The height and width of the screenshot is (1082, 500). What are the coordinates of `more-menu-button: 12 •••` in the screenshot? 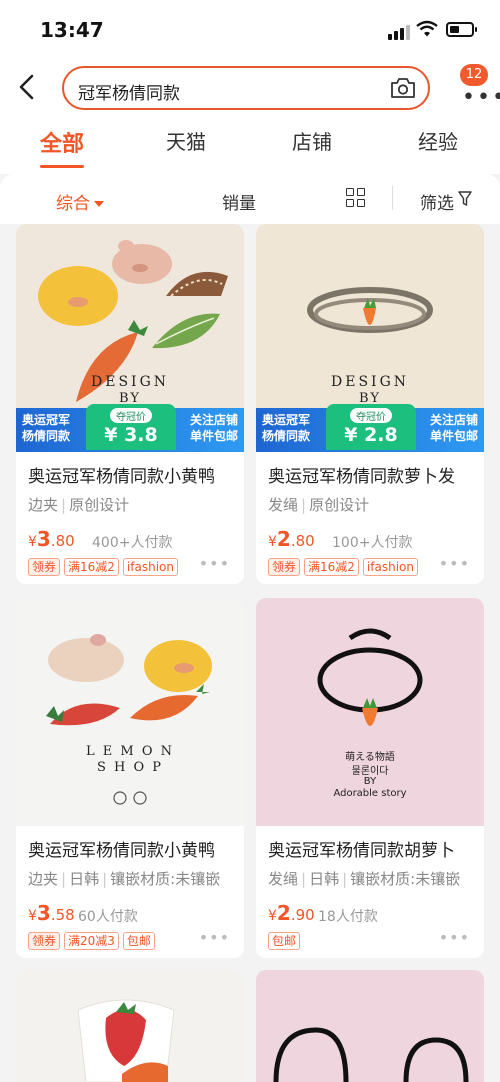 It's located at (477, 86).